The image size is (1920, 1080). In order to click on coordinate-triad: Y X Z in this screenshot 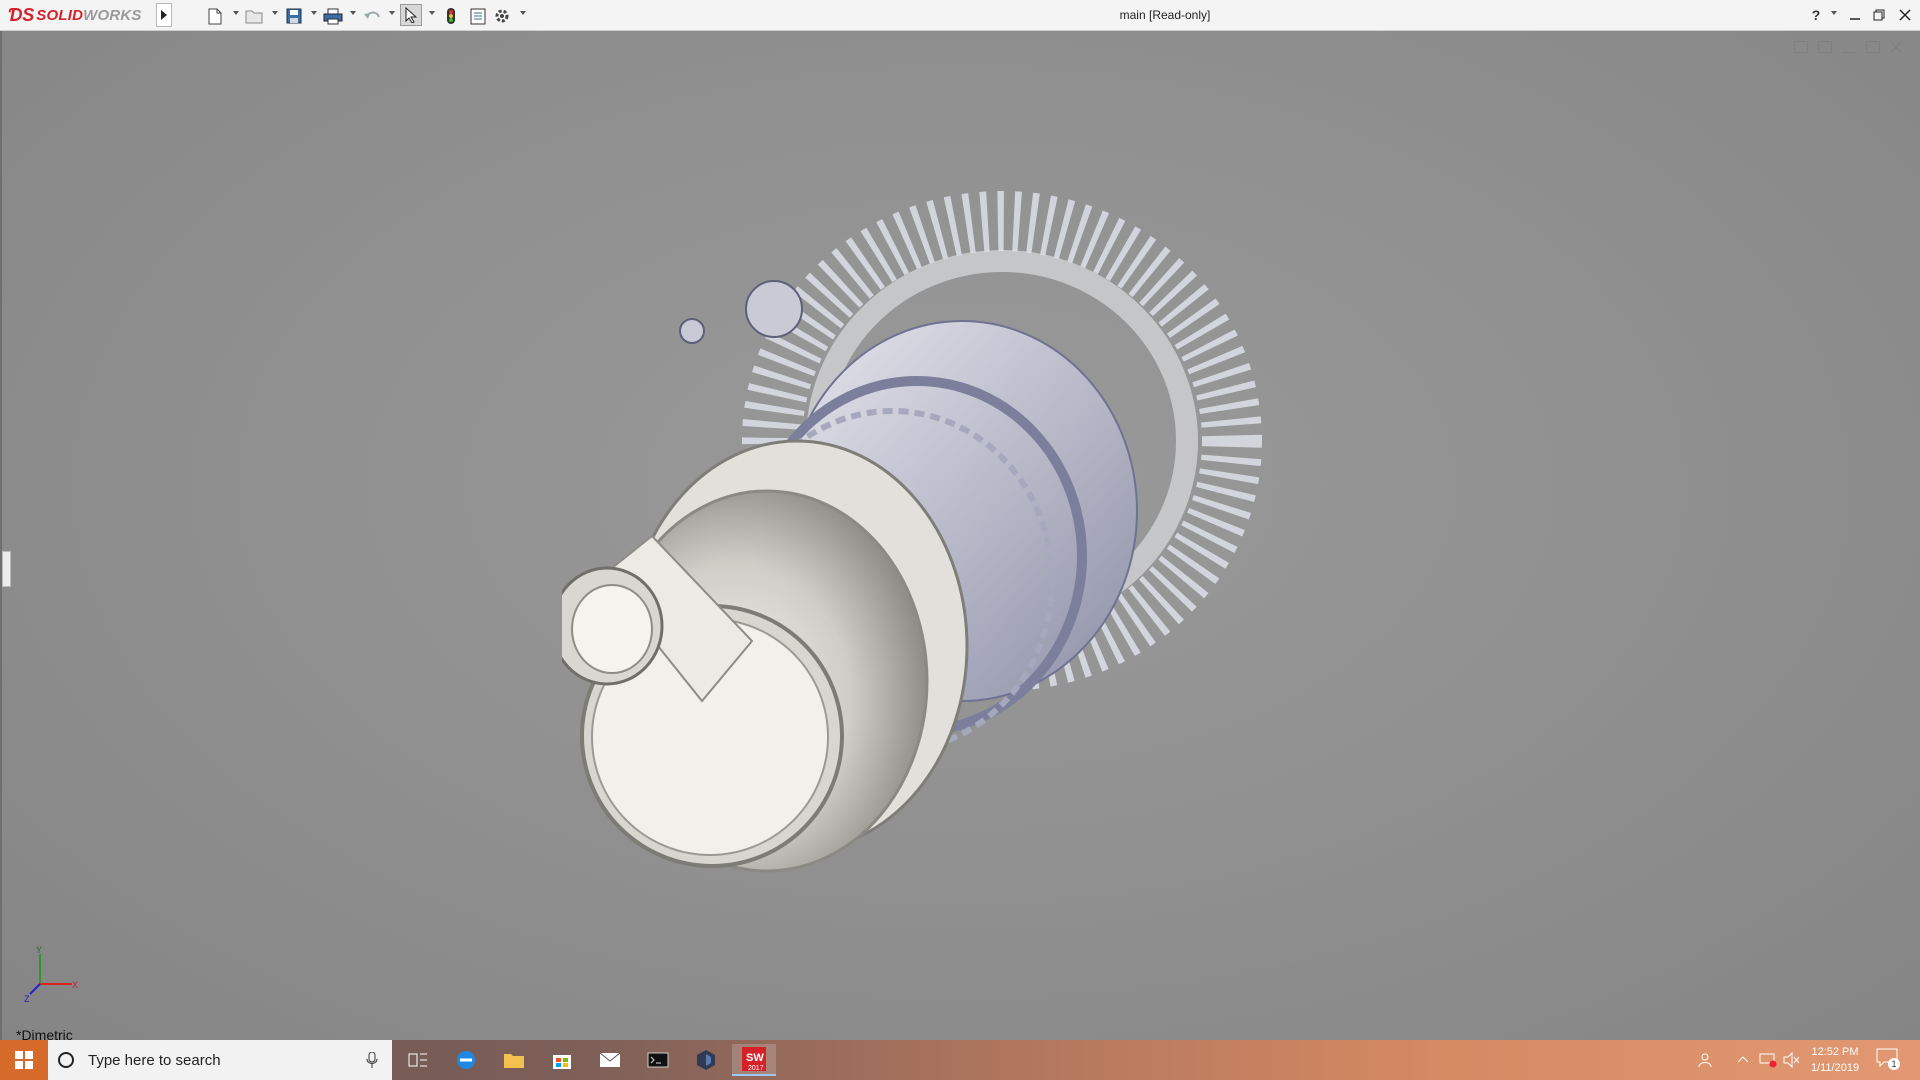, I will do `click(51, 975)`.